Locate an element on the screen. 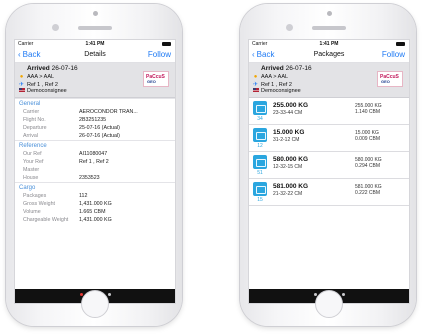 The image size is (422, 334). detail-row: Chargeable Weight 1,431.000 KG is located at coordinates (95, 220).